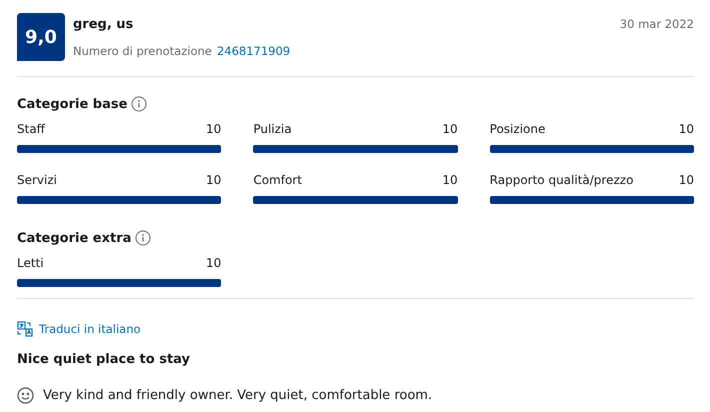 This screenshot has height=412, width=710. What do you see at coordinates (237, 395) in the screenshot?
I see `review-text: Very kind and friendly owner. Very quiet, comfortable room.` at bounding box center [237, 395].